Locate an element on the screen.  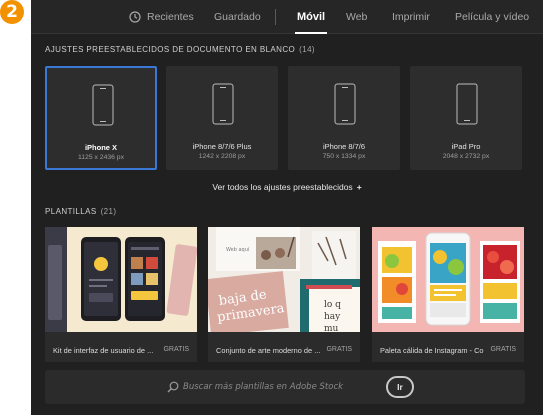
preset-card-iphone-8: iPhone 8/7/6 750 x 1334 px is located at coordinates (344, 118).